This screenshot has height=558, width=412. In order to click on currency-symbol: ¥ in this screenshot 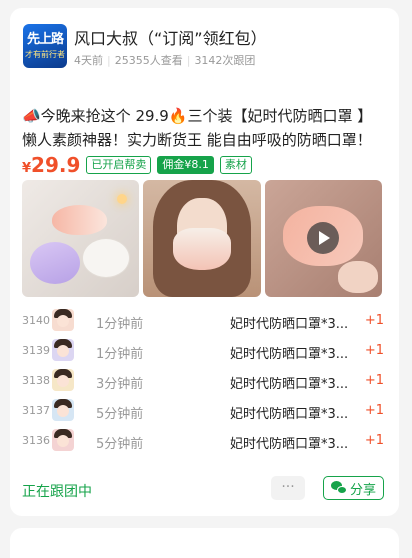, I will do `click(27, 168)`.